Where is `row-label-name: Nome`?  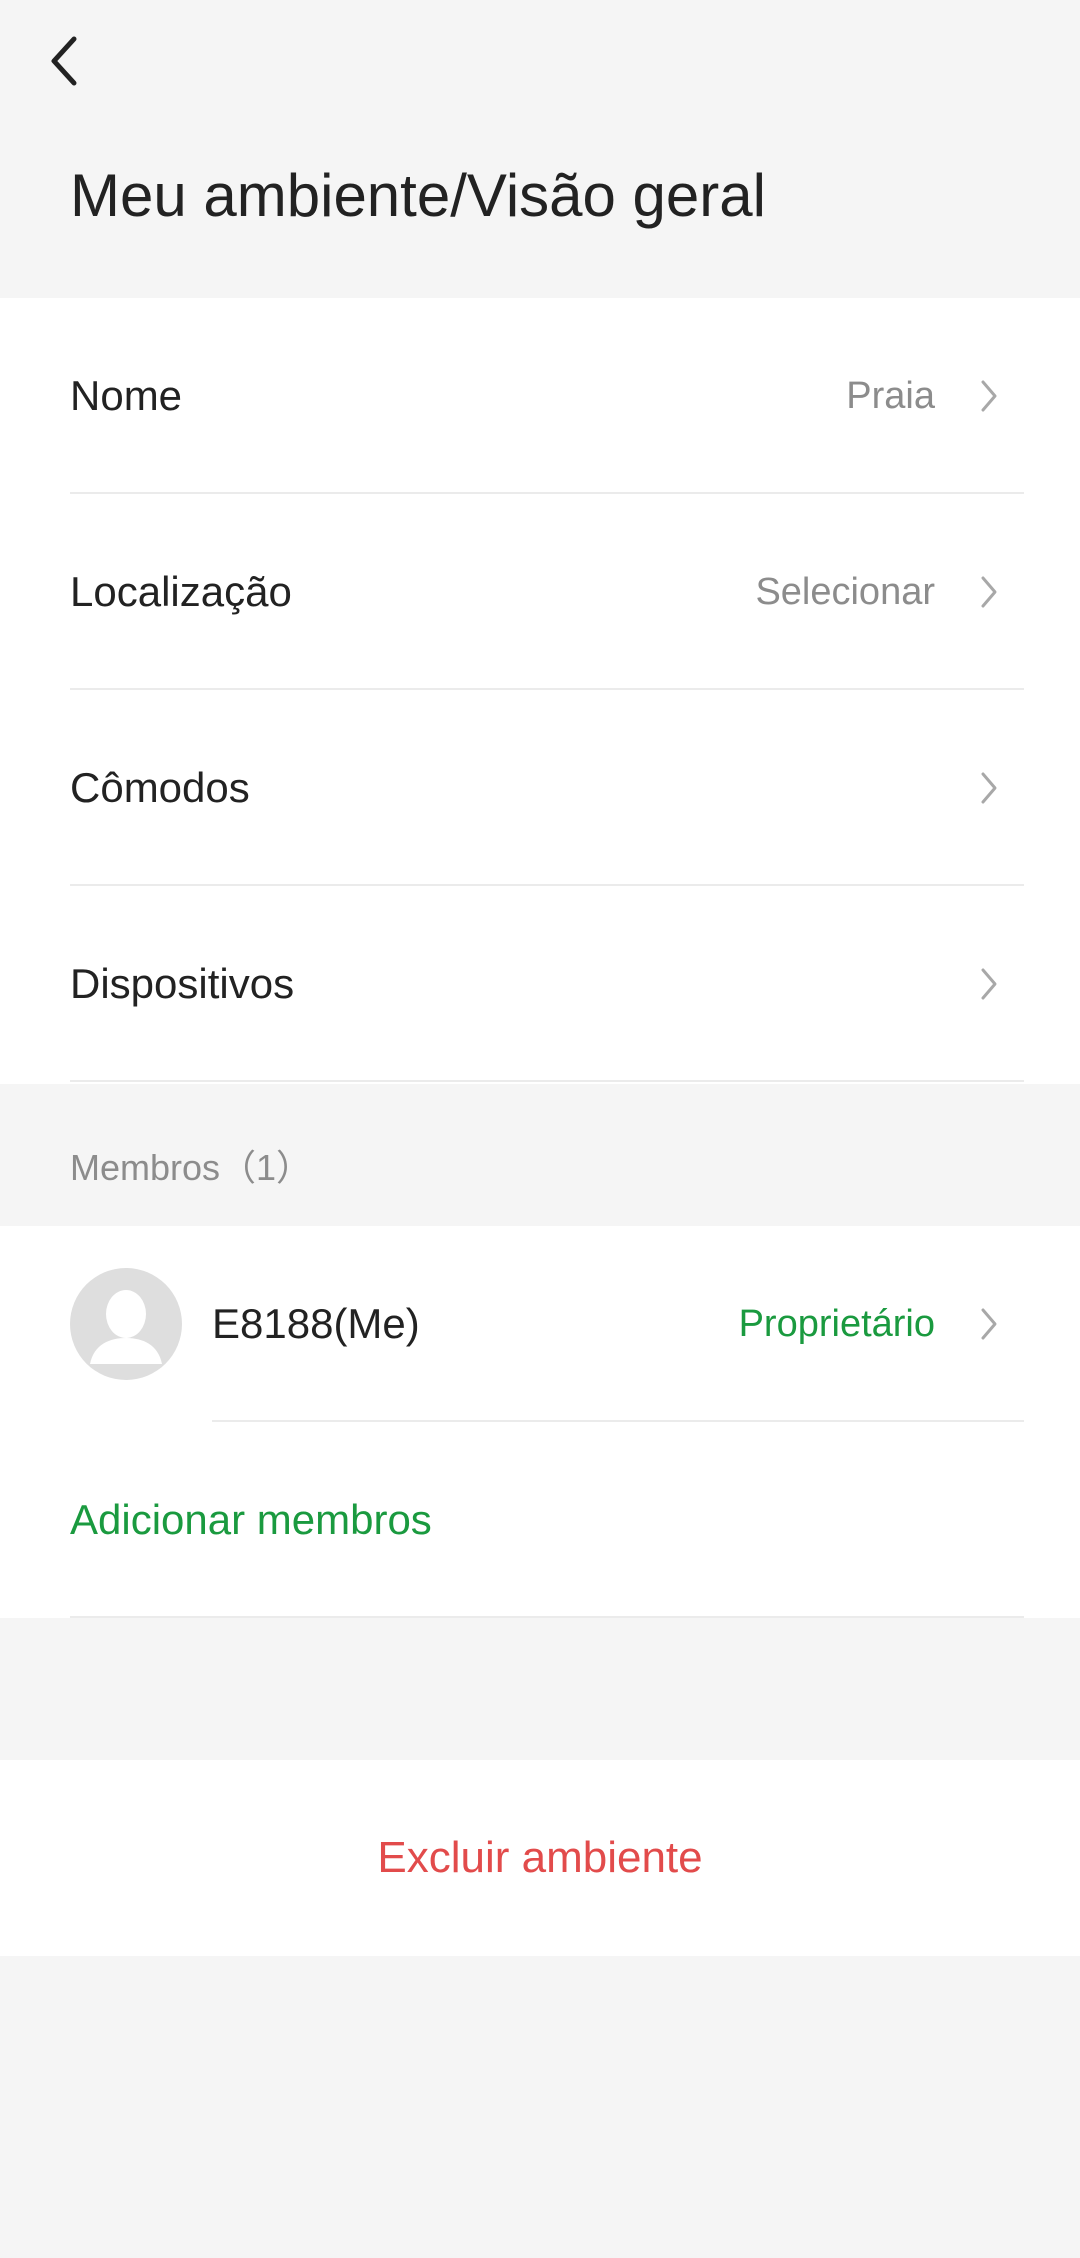
row-label-name: Nome is located at coordinates (126, 395).